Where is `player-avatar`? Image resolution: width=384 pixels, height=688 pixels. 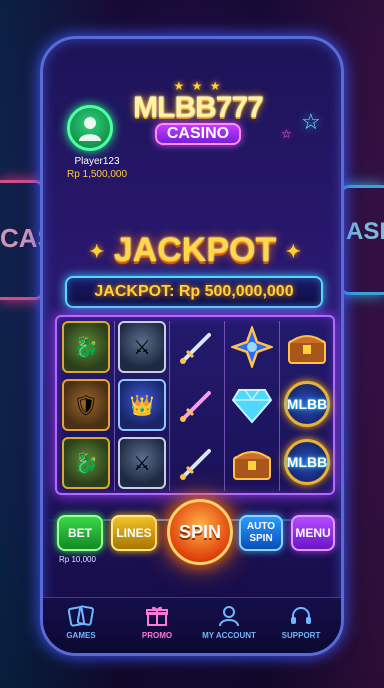
player-avatar is located at coordinates (90, 128).